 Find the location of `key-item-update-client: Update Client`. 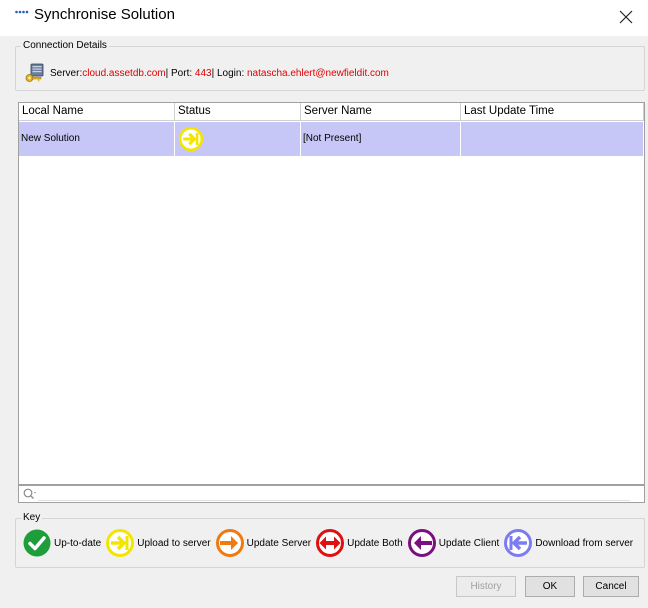

key-item-update-client: Update Client is located at coordinates (453, 543).